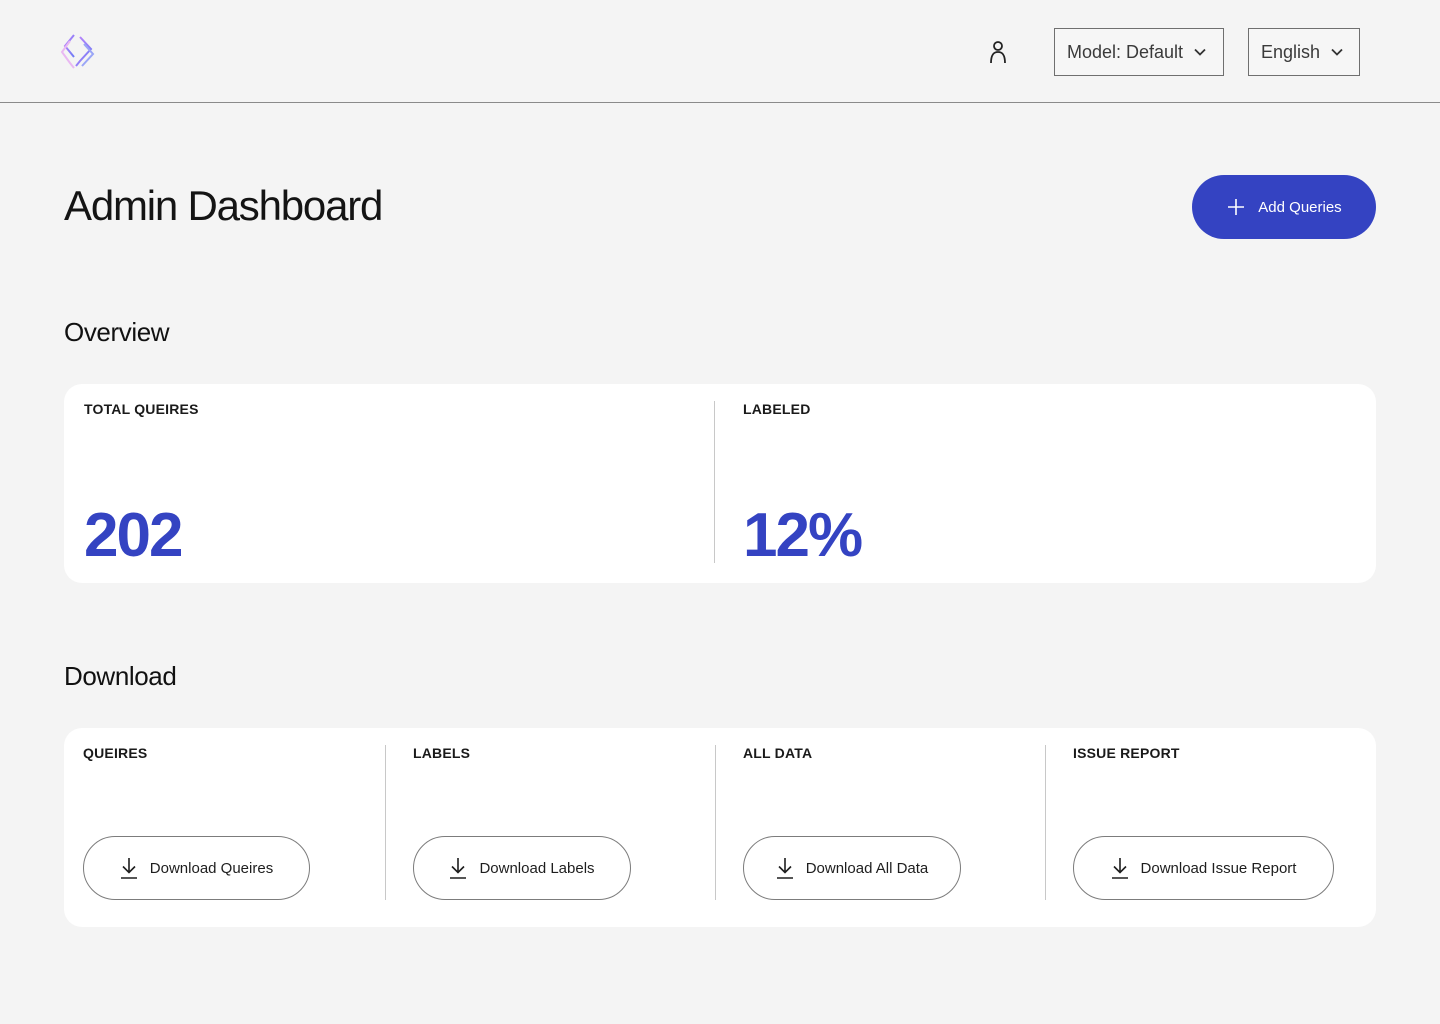  What do you see at coordinates (211, 868) in the screenshot?
I see `download-button-label: Download Queires` at bounding box center [211, 868].